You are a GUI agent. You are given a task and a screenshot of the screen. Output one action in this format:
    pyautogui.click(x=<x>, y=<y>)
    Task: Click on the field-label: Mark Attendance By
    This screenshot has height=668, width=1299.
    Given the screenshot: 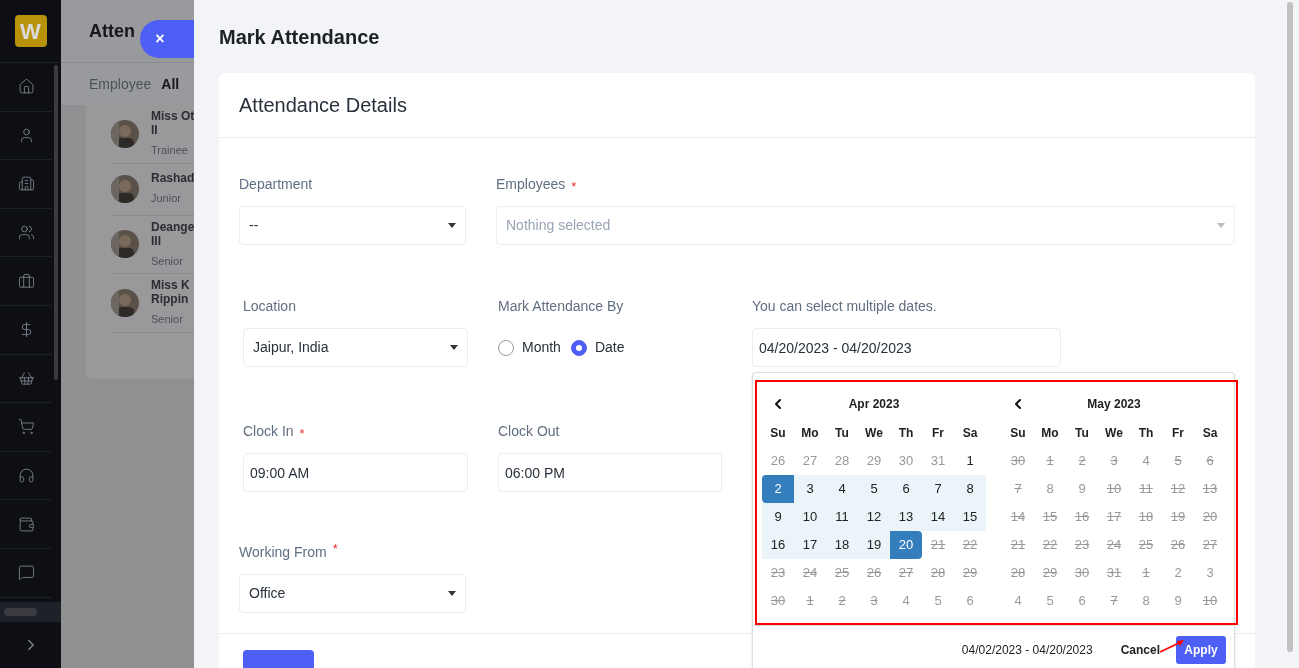 What is the action you would take?
    pyautogui.click(x=561, y=306)
    